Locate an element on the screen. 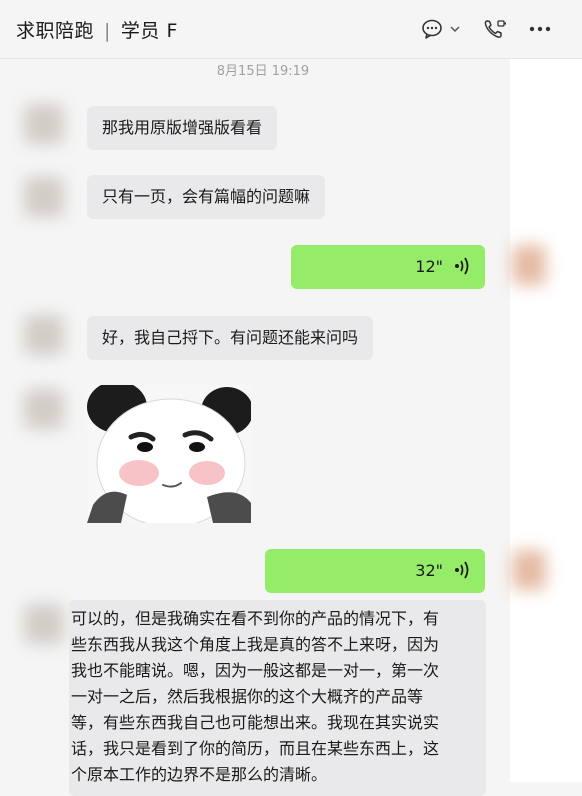 The image size is (582, 796). message-line: 话，我只是看到了你的简历，而且在某些东西上，这 is located at coordinates (255, 748).